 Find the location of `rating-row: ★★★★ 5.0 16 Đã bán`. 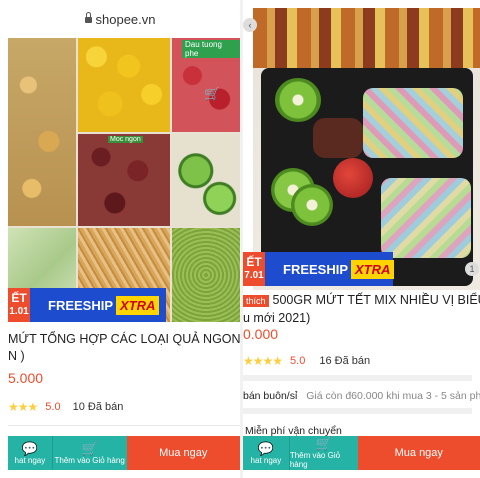

rating-row: ★★★★ 5.0 16 Đã bán is located at coordinates (307, 361).